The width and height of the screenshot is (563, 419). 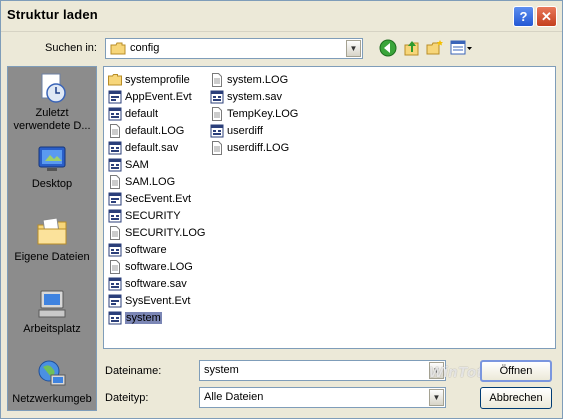 I want to click on file-name: SECURITY.LOG, so click(x=165, y=232).